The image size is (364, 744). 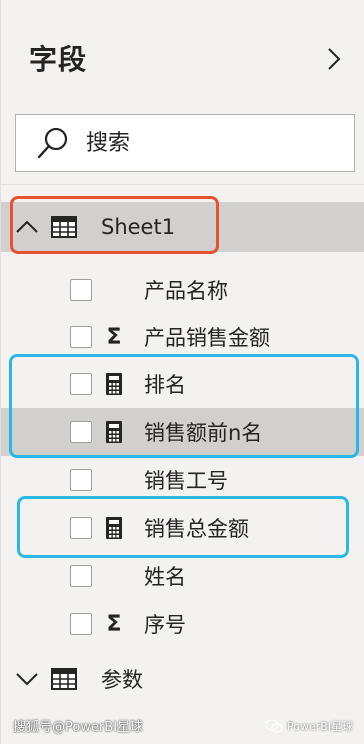 What do you see at coordinates (27, 227) in the screenshot?
I see `chevron-up-icon` at bounding box center [27, 227].